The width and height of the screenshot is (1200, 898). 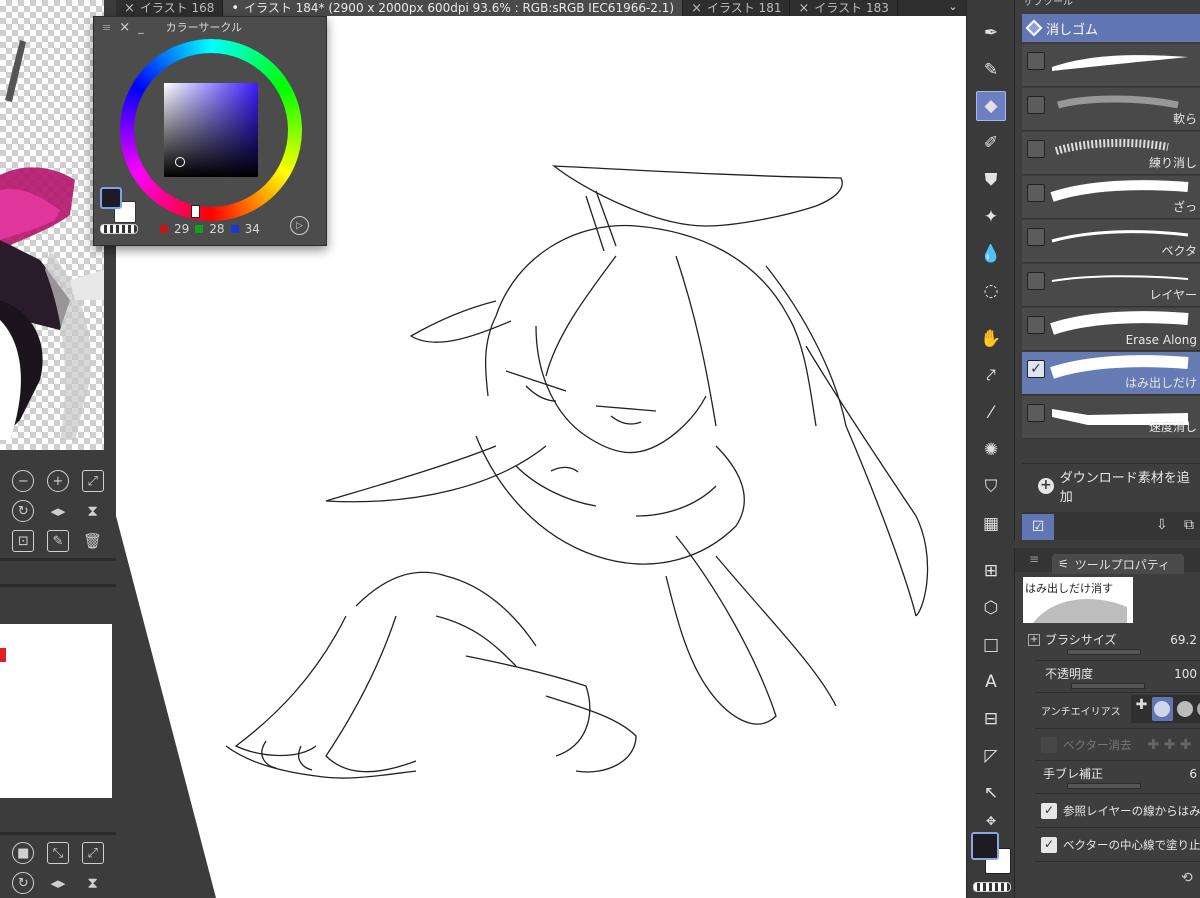 What do you see at coordinates (1111, 485) in the screenshot?
I see `download-material-button: + ダウンロード素材を追加` at bounding box center [1111, 485].